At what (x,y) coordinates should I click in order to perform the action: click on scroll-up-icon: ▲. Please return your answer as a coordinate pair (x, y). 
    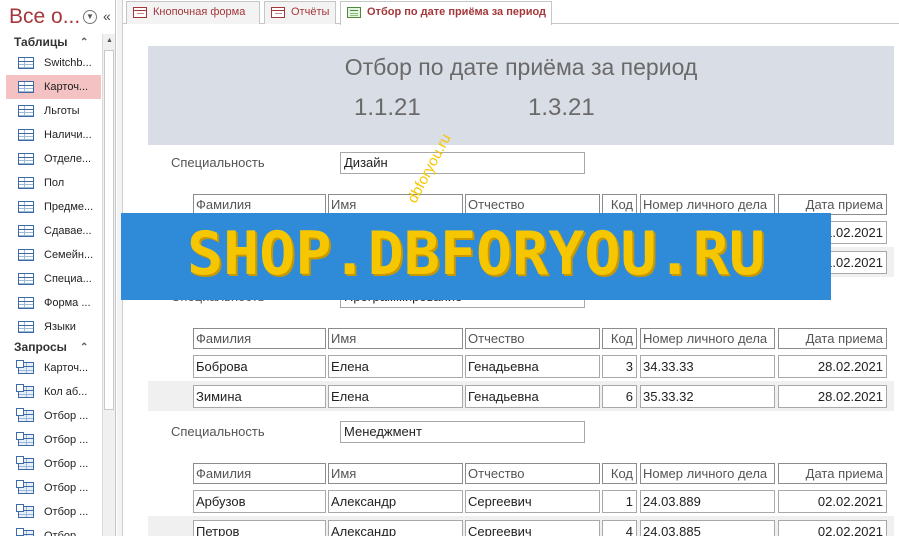
    Looking at the image, I should click on (109, 41).